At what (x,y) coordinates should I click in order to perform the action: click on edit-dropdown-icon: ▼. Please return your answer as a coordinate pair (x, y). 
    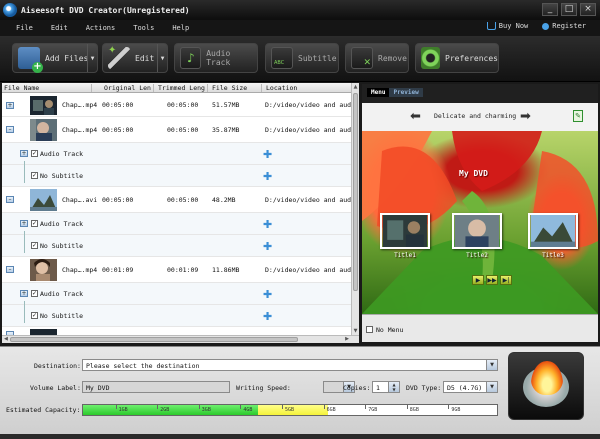
    Looking at the image, I should click on (162, 58).